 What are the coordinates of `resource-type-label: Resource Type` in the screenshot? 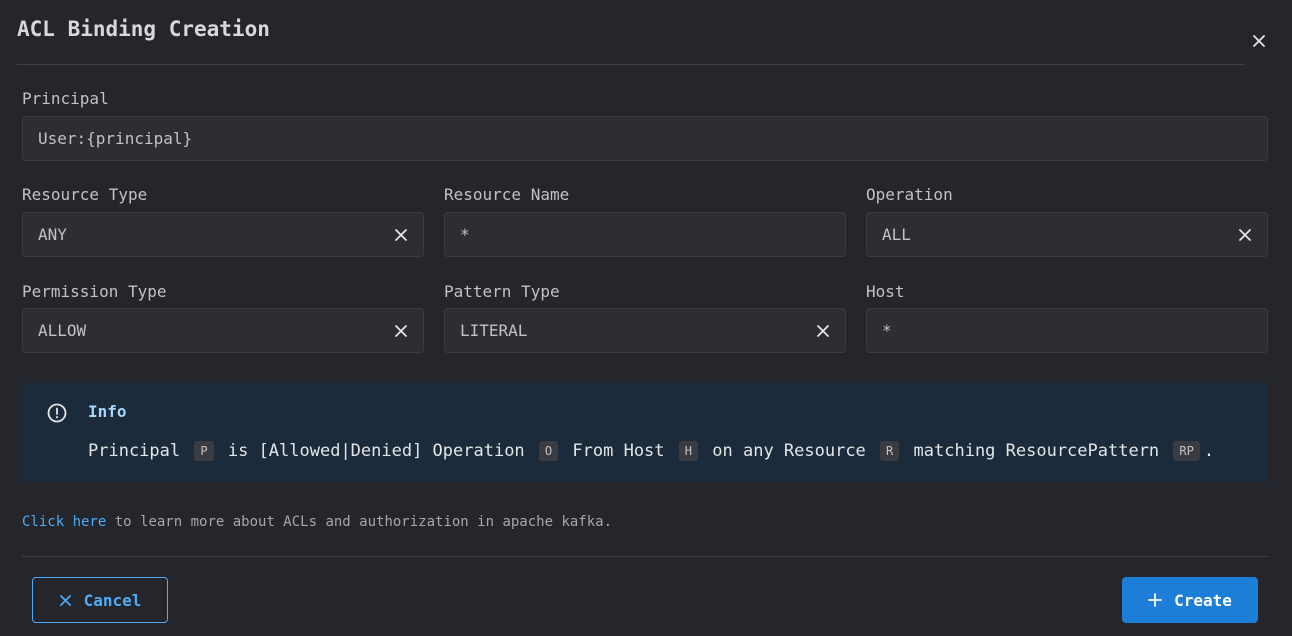 It's located at (85, 194).